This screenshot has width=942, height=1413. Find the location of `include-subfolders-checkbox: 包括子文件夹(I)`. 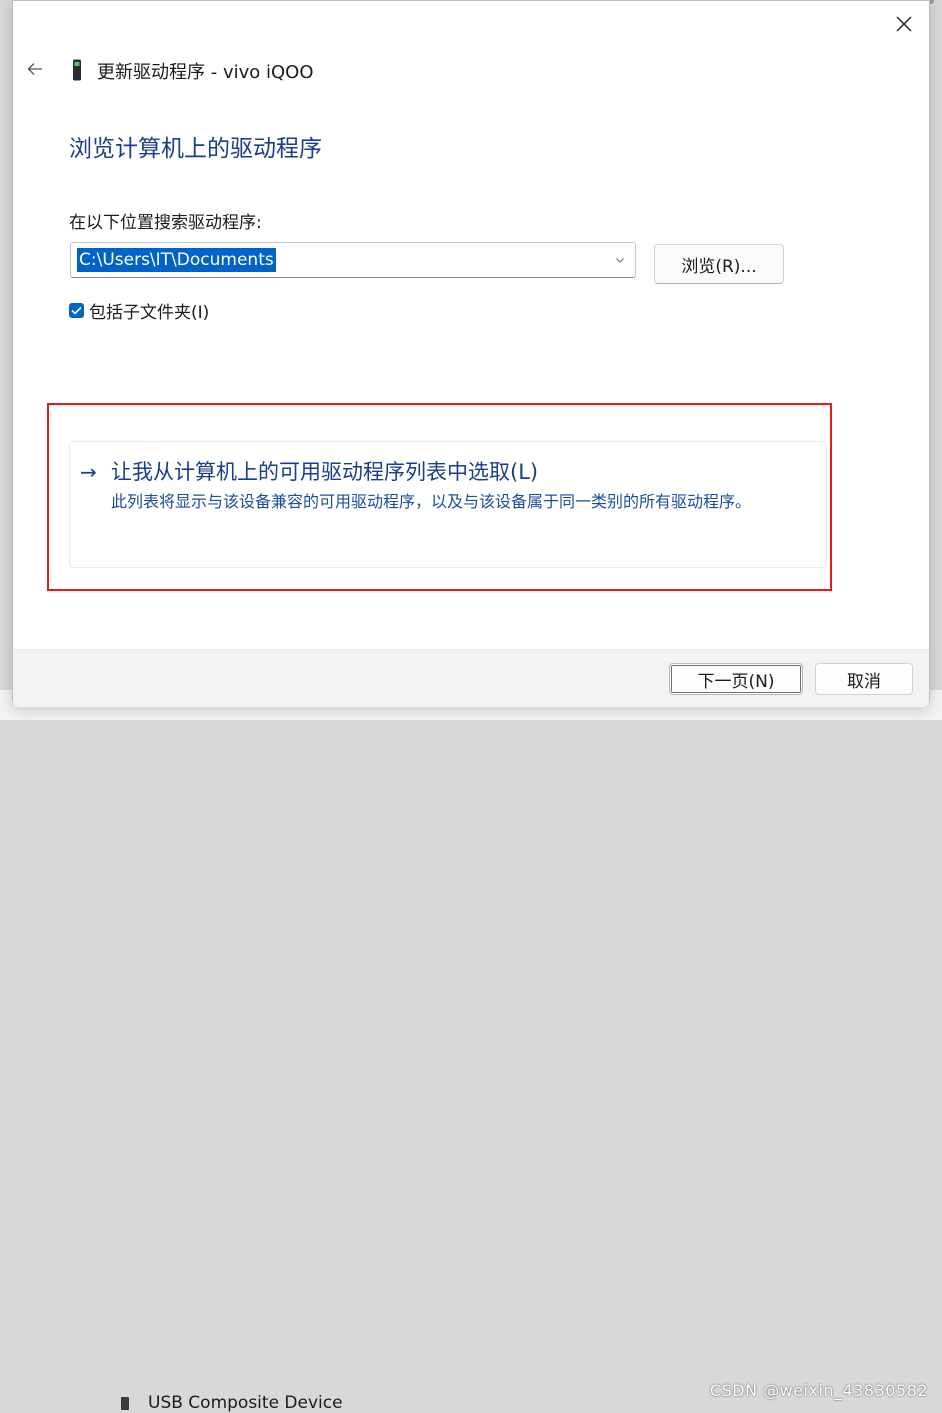

include-subfolders-checkbox: 包括子文件夹(I) is located at coordinates (139, 310).